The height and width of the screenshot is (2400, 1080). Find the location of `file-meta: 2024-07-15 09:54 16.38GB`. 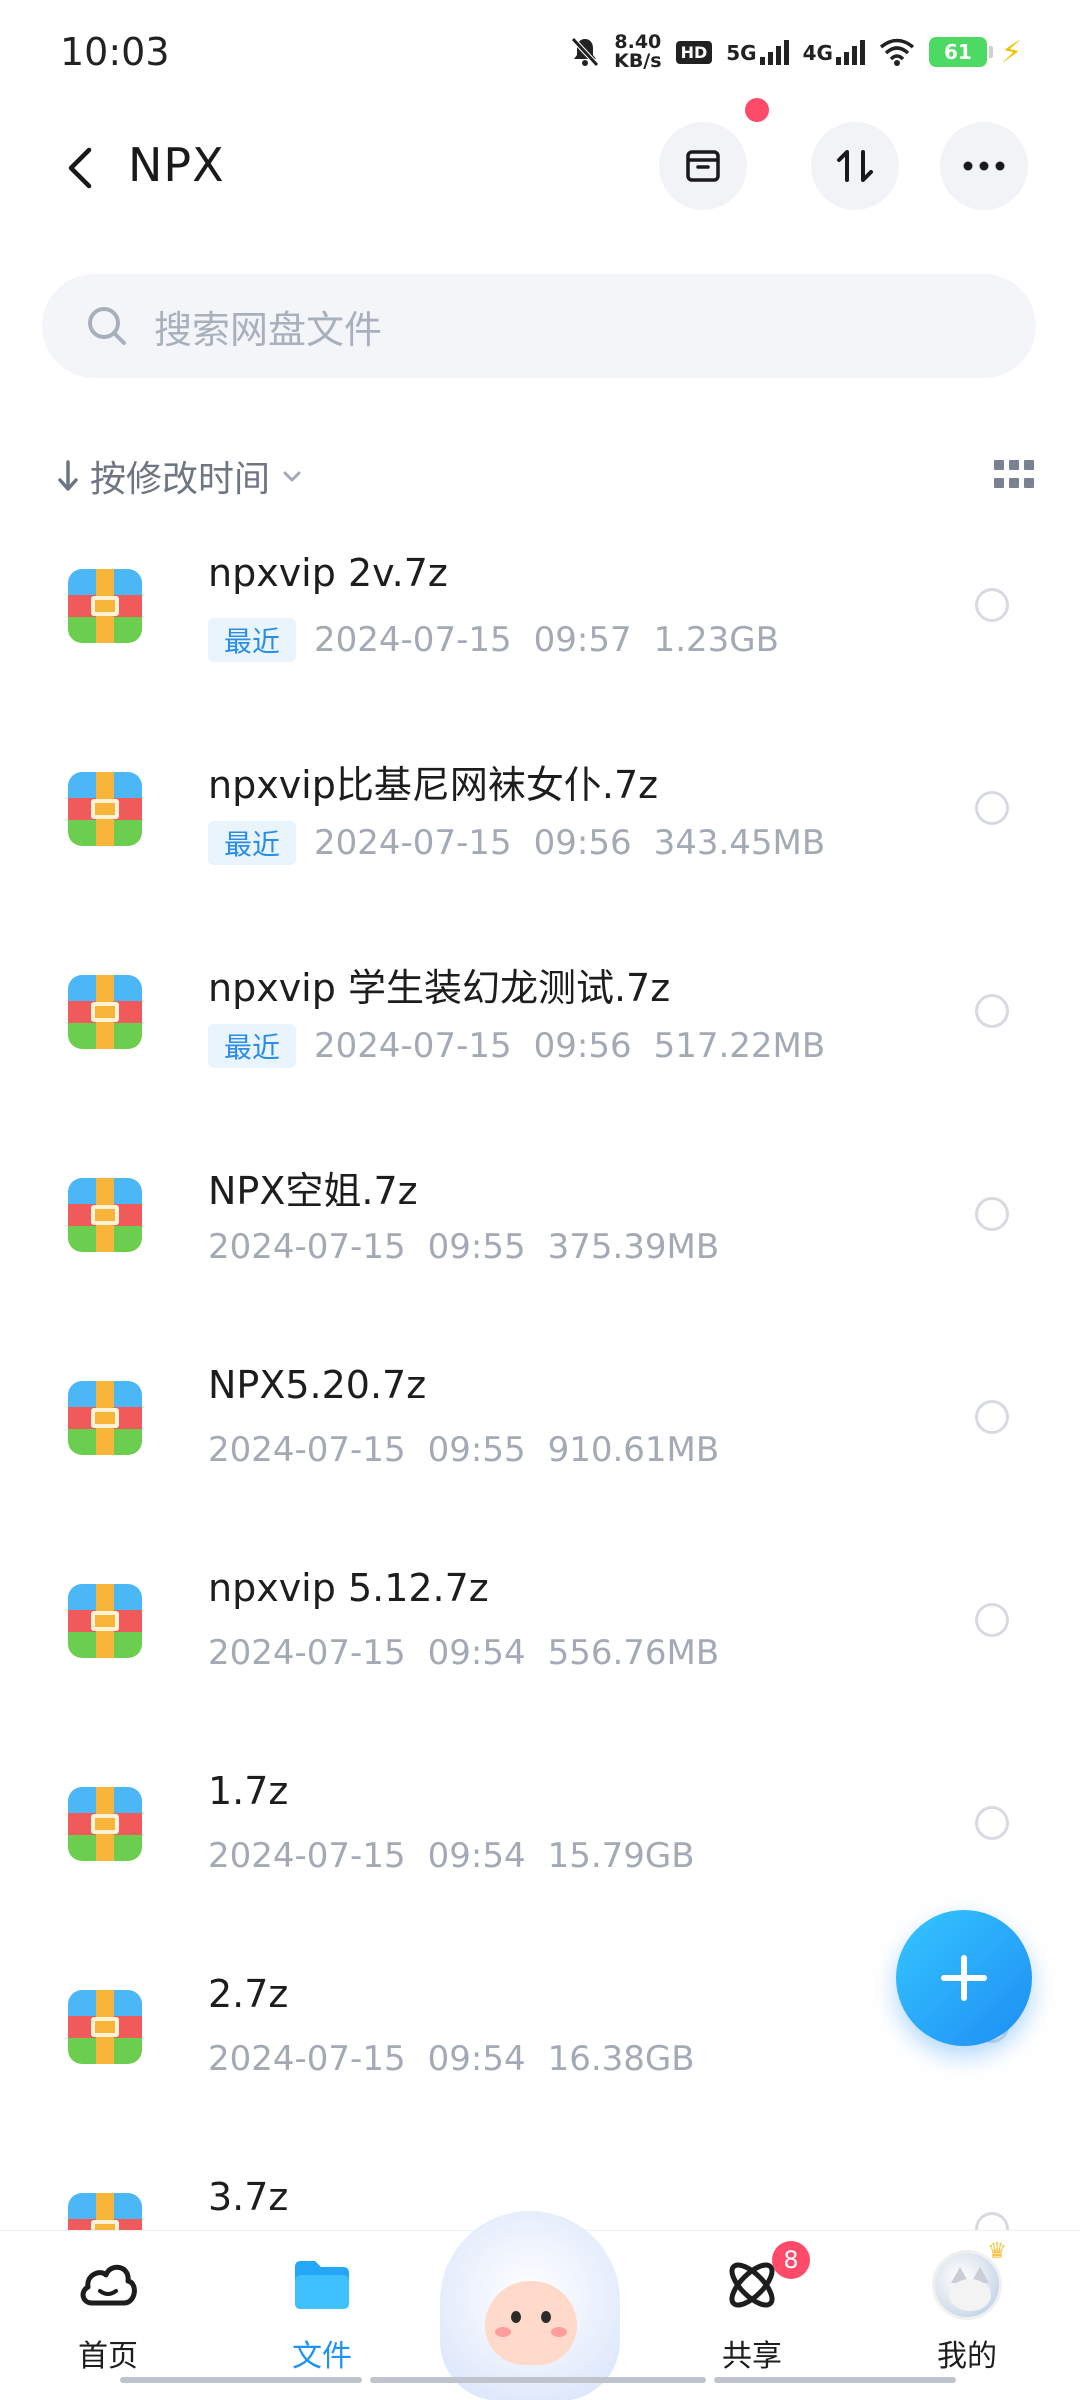

file-meta: 2024-07-15 09:54 16.38GB is located at coordinates (451, 2059).